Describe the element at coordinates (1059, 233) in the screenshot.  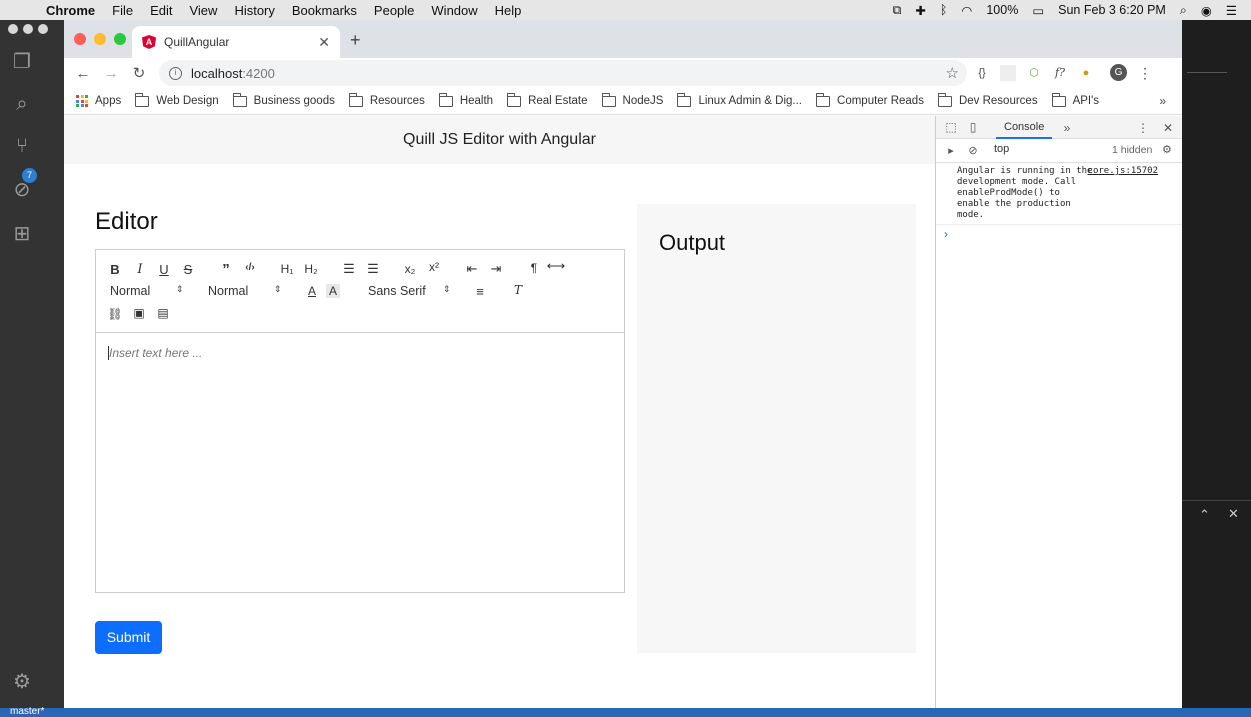
I see `console-prompt-icon: ›` at that location.